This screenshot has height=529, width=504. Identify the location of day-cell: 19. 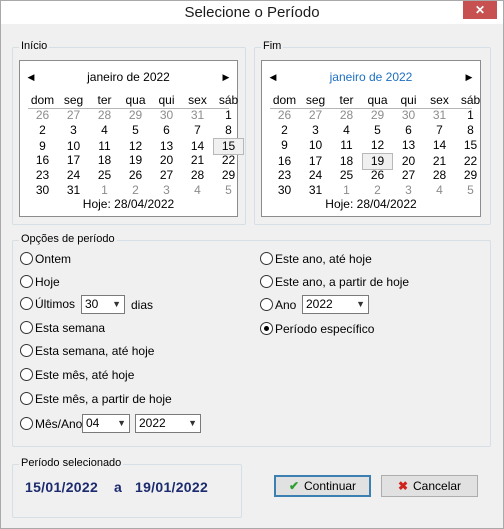
(135, 160).